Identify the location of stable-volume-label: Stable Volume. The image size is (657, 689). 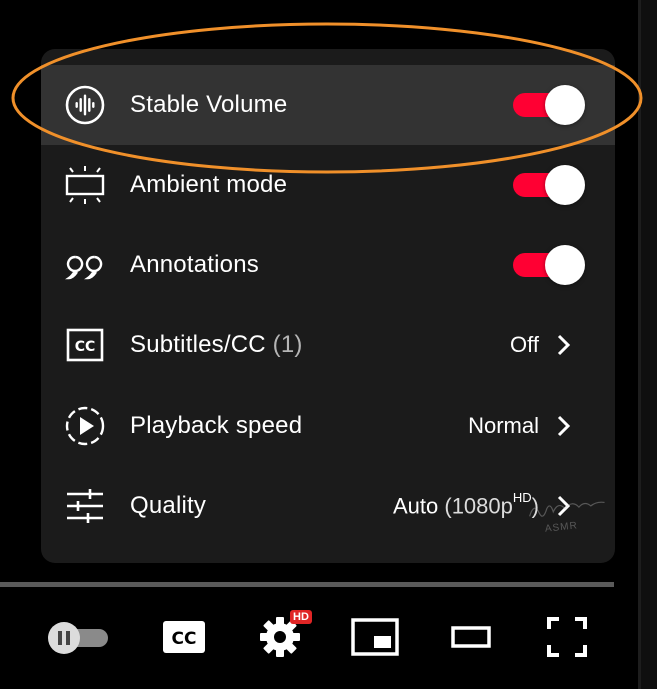
(209, 104).